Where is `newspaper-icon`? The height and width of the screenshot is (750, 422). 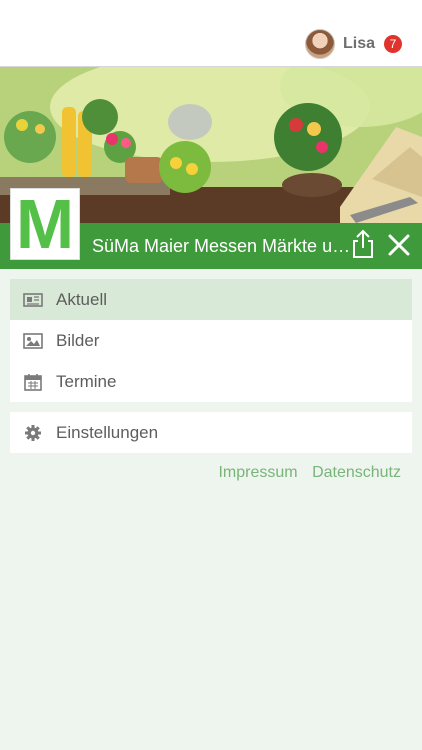 newspaper-icon is located at coordinates (33, 300).